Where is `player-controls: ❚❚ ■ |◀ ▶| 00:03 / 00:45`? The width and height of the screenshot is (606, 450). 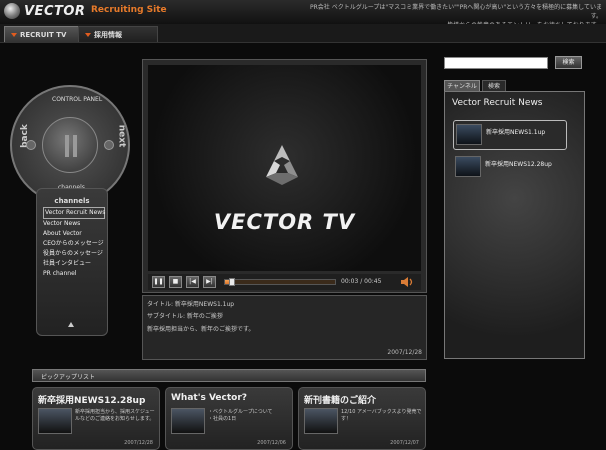 player-controls: ❚❚ ■ |◀ ▶| 00:03 / 00:45 is located at coordinates (284, 282).